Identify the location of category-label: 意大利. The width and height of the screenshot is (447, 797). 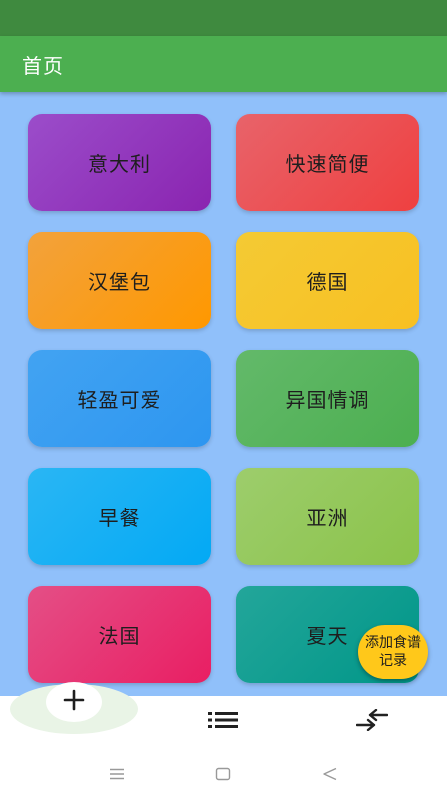
(119, 164).